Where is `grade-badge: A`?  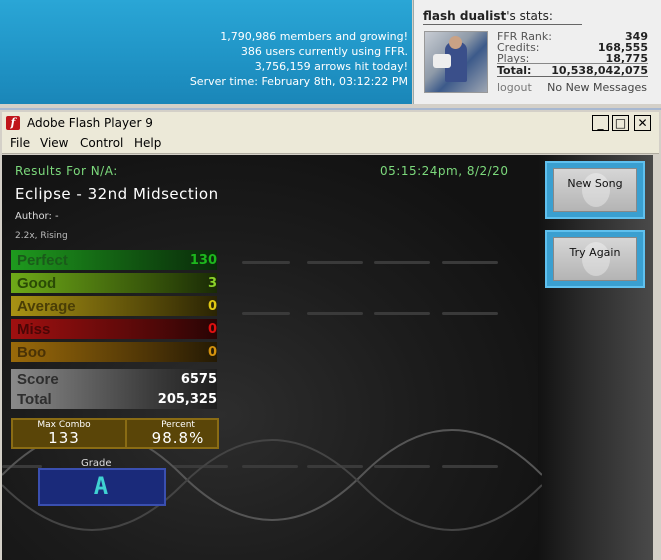 grade-badge: A is located at coordinates (102, 487).